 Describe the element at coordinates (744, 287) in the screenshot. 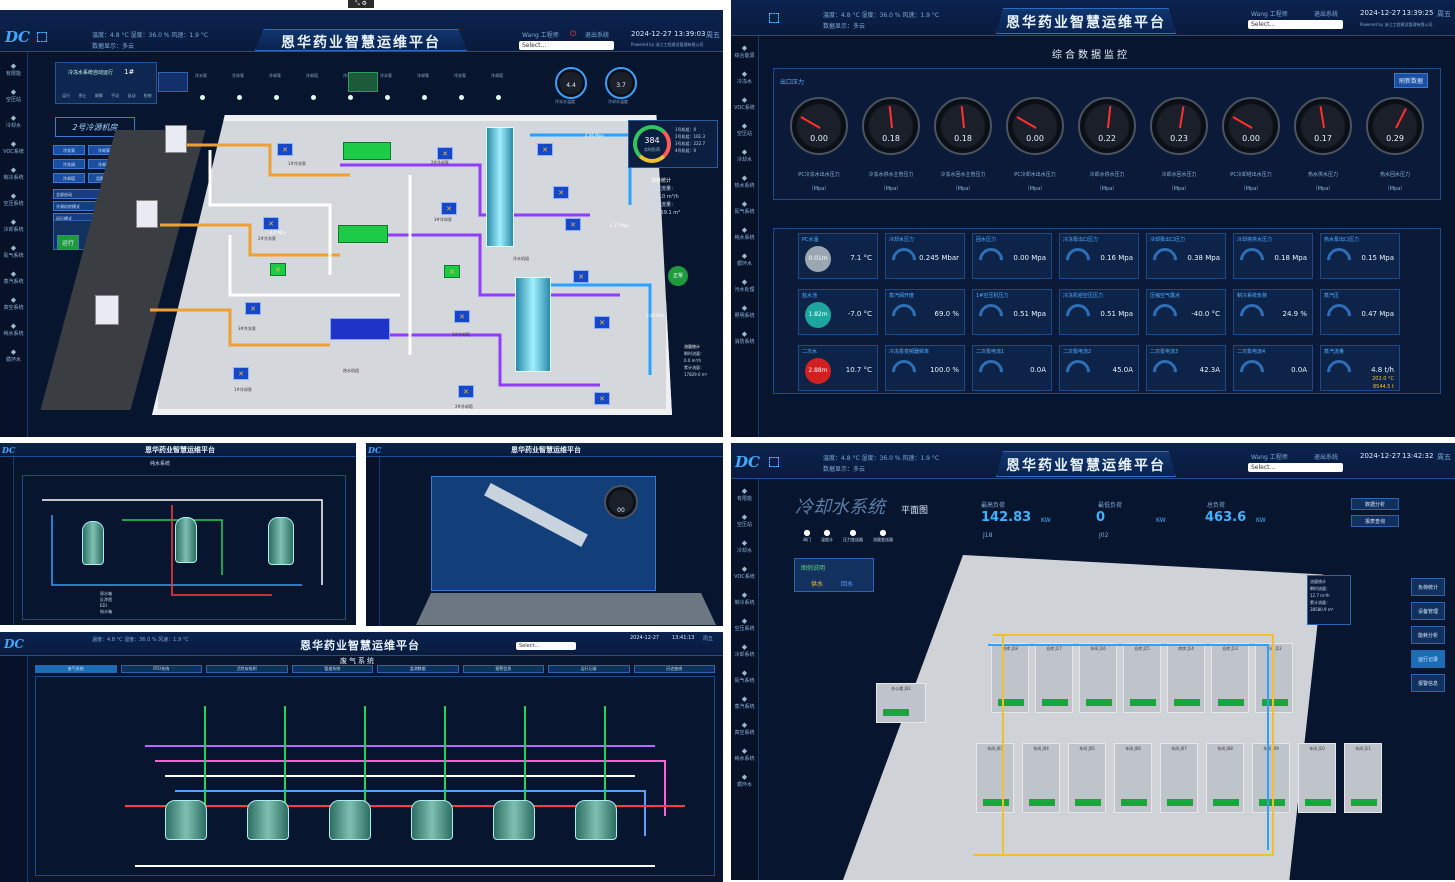

I see `sidebar-item: ◆ 污水处理` at that location.